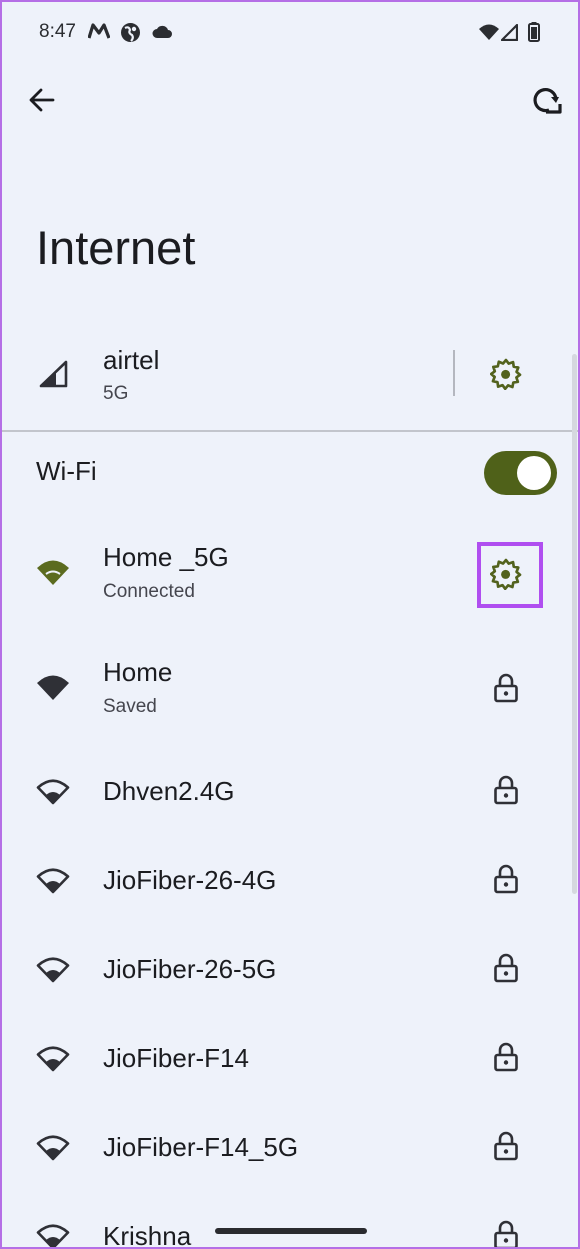 Image resolution: width=580 pixels, height=1249 pixels. Describe the element at coordinates (290, 32) in the screenshot. I see `status-bar: 8:47` at that location.